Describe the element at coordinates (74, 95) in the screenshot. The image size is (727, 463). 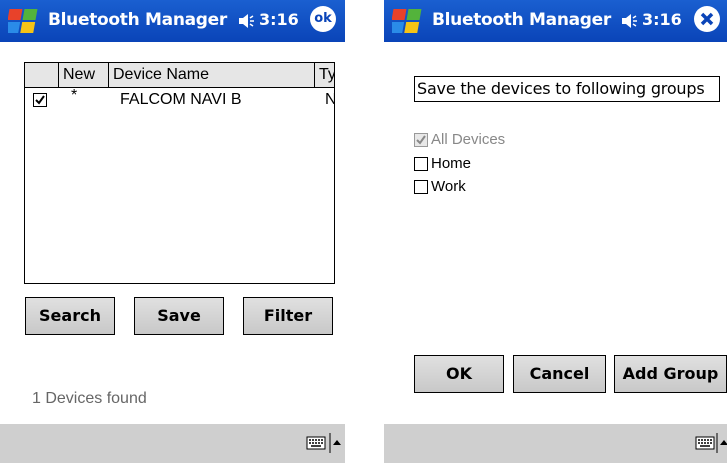
I see `row-new-flag: *` at that location.